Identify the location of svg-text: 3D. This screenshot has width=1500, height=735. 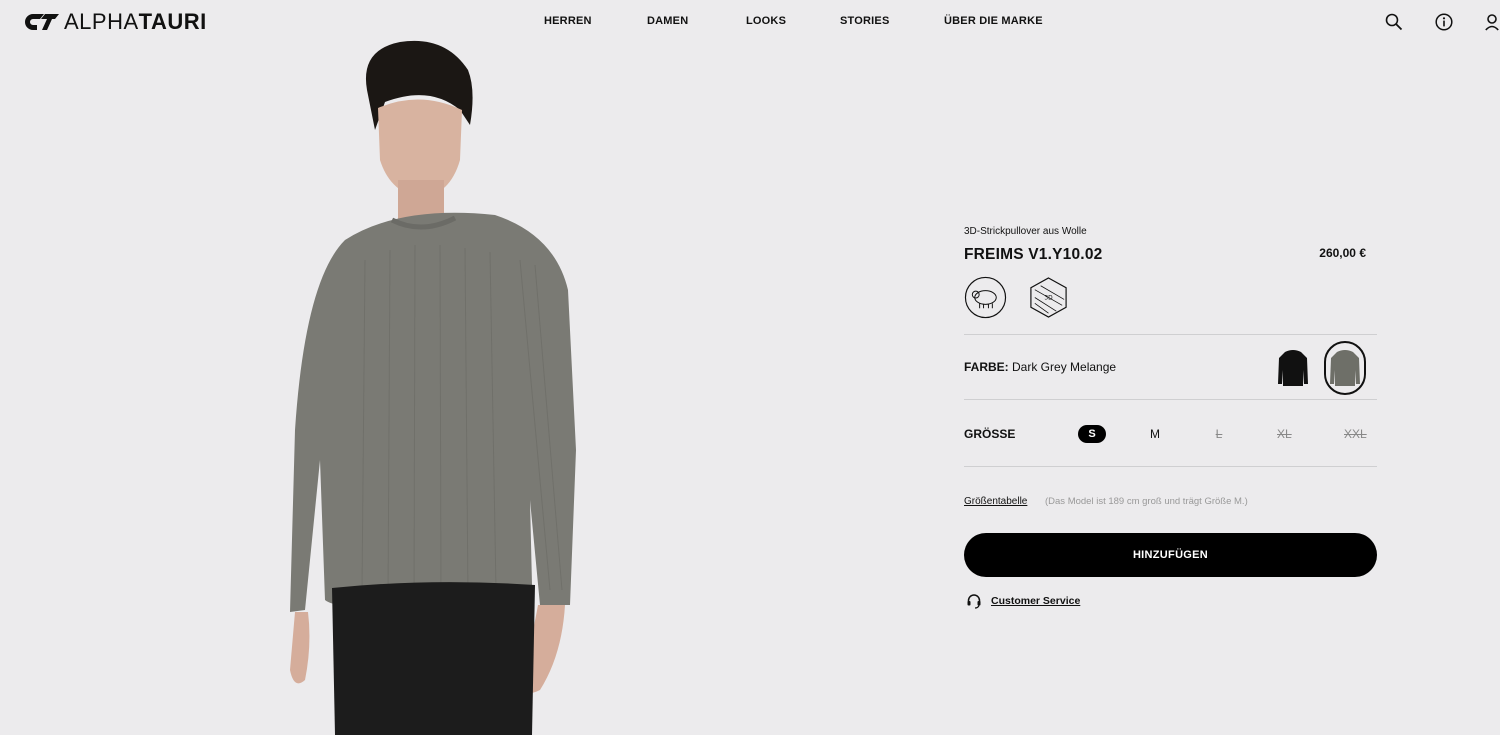
(1048, 298).